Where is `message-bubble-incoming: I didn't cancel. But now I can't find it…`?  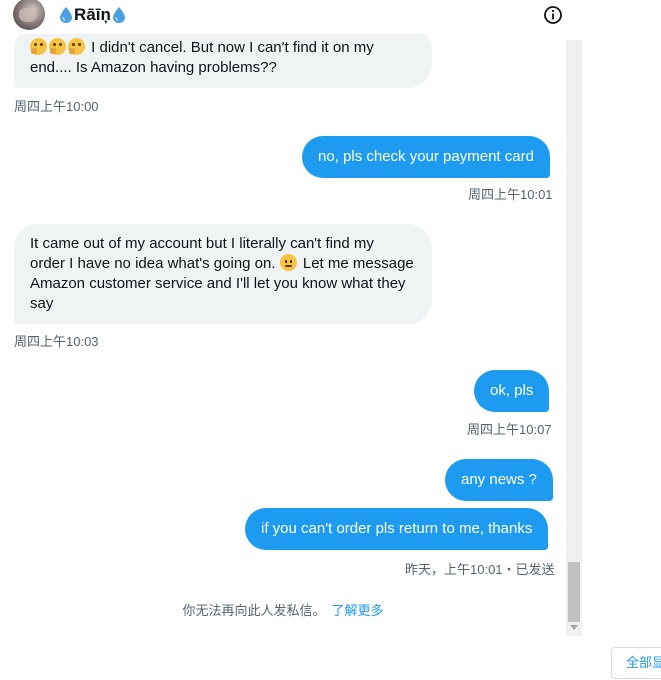 message-bubble-incoming: I didn't cancel. But now I can't find it… is located at coordinates (223, 61).